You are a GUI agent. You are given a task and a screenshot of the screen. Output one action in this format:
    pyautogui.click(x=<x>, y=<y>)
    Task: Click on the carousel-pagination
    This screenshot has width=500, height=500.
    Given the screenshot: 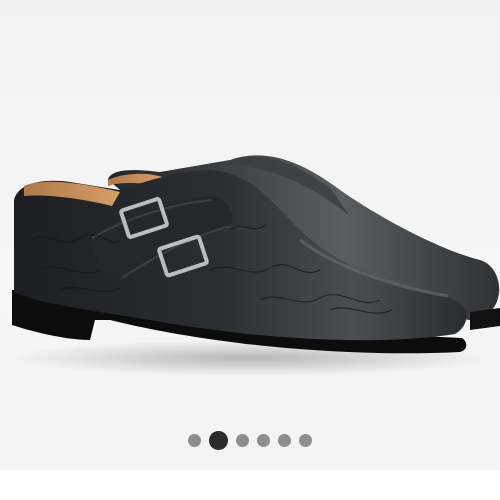 What is the action you would take?
    pyautogui.click(x=250, y=440)
    